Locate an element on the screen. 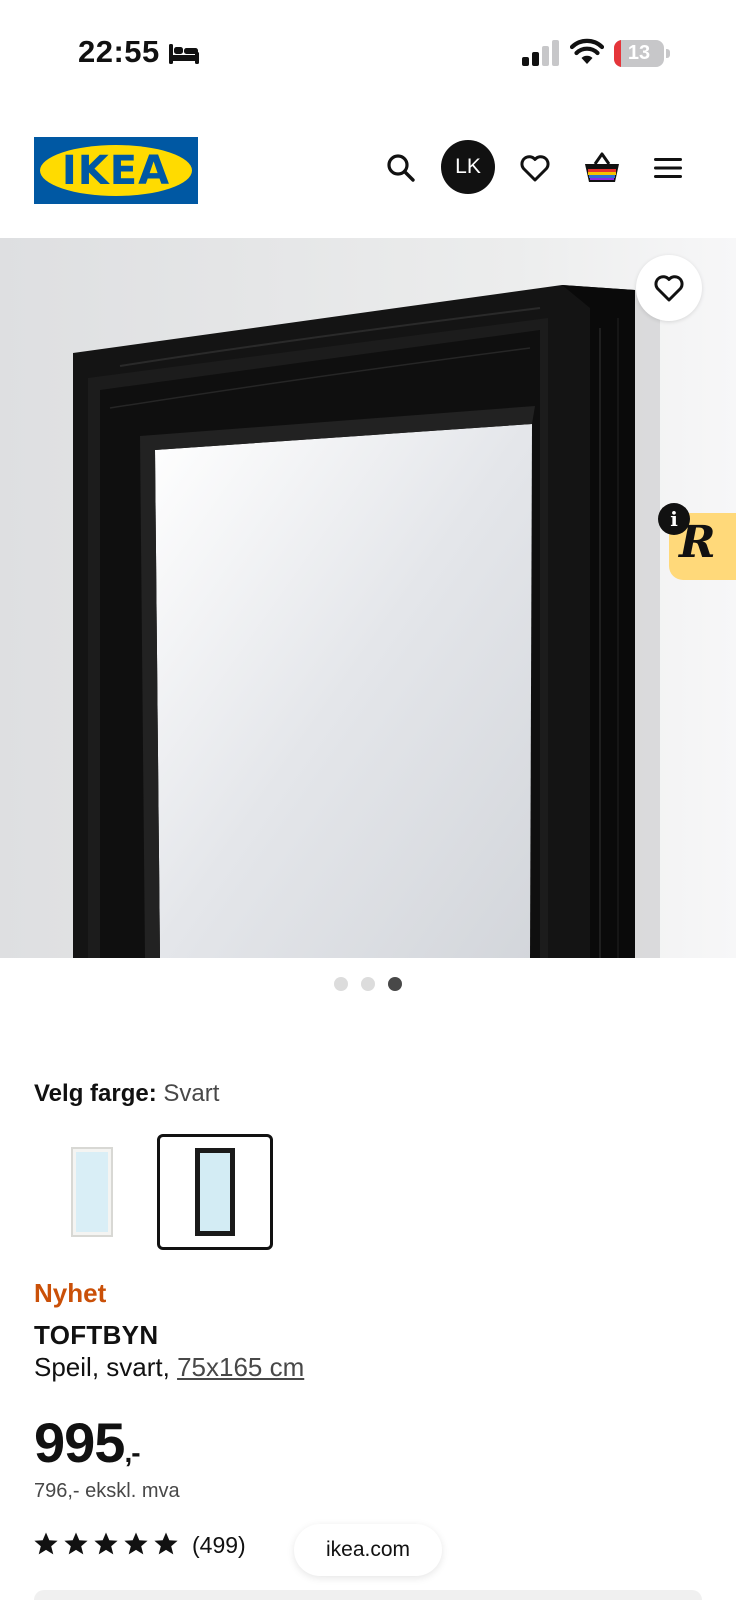 The height and width of the screenshot is (1600, 736). search-icon is located at coordinates (401, 168).